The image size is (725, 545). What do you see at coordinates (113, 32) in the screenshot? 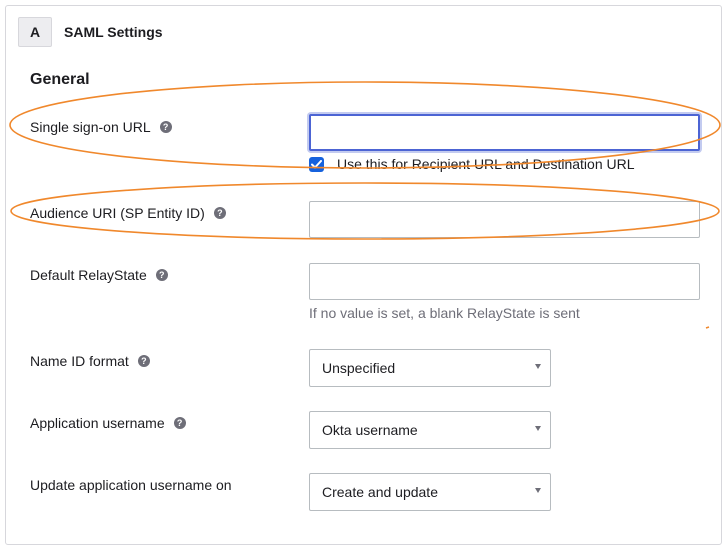
I see `section-title: SAML Settings` at bounding box center [113, 32].